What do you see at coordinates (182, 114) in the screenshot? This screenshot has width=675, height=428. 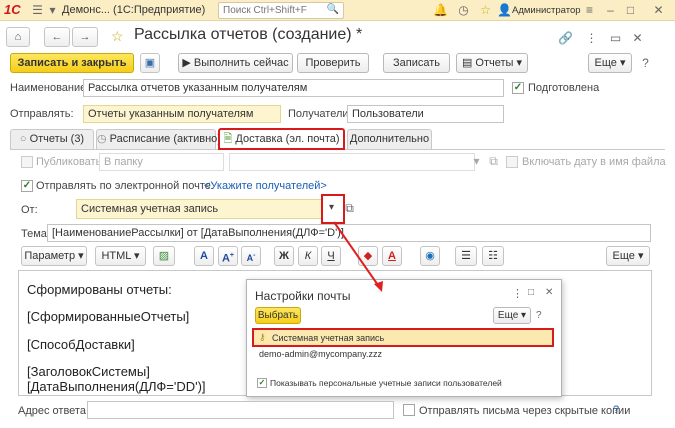 I see `send-type-select: Отчеты указанным получателям` at bounding box center [182, 114].